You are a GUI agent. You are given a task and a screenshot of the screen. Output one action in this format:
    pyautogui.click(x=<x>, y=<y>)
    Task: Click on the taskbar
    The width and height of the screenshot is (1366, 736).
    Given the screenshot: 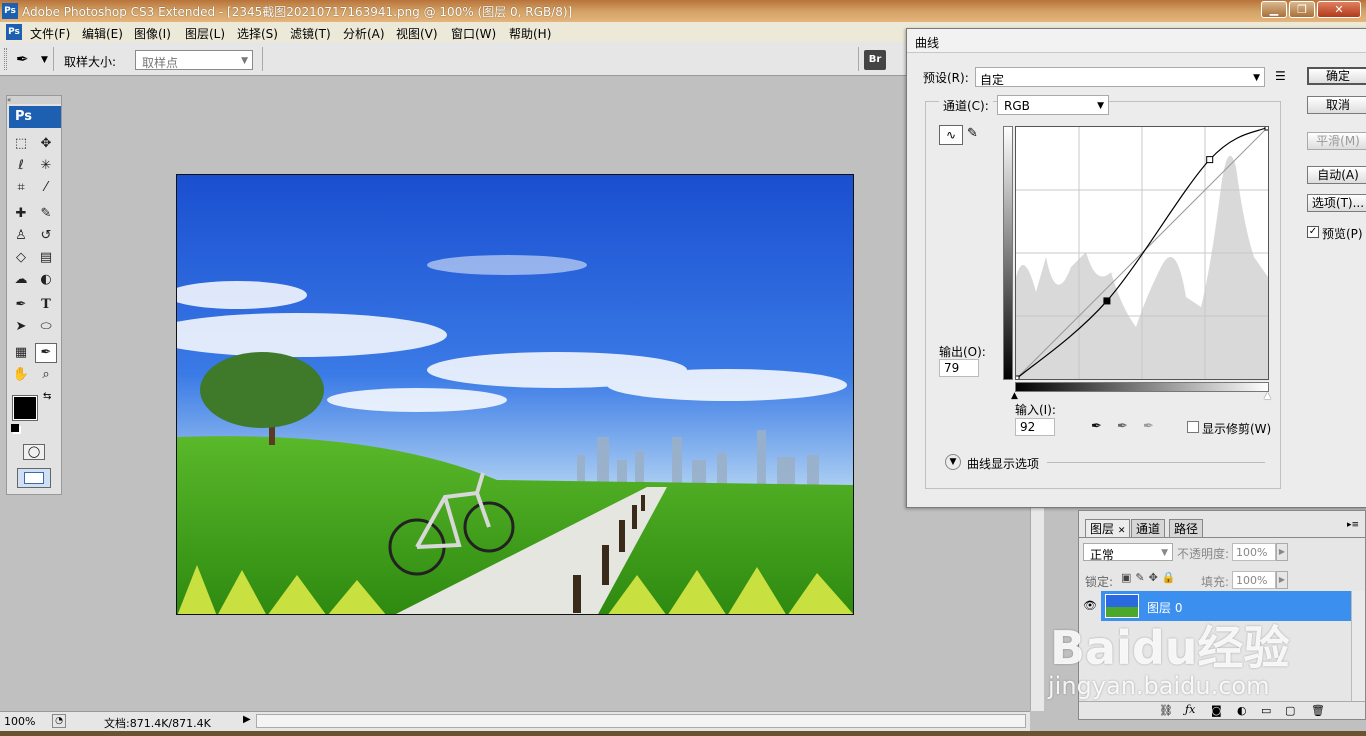 What is the action you would take?
    pyautogui.click(x=683, y=733)
    